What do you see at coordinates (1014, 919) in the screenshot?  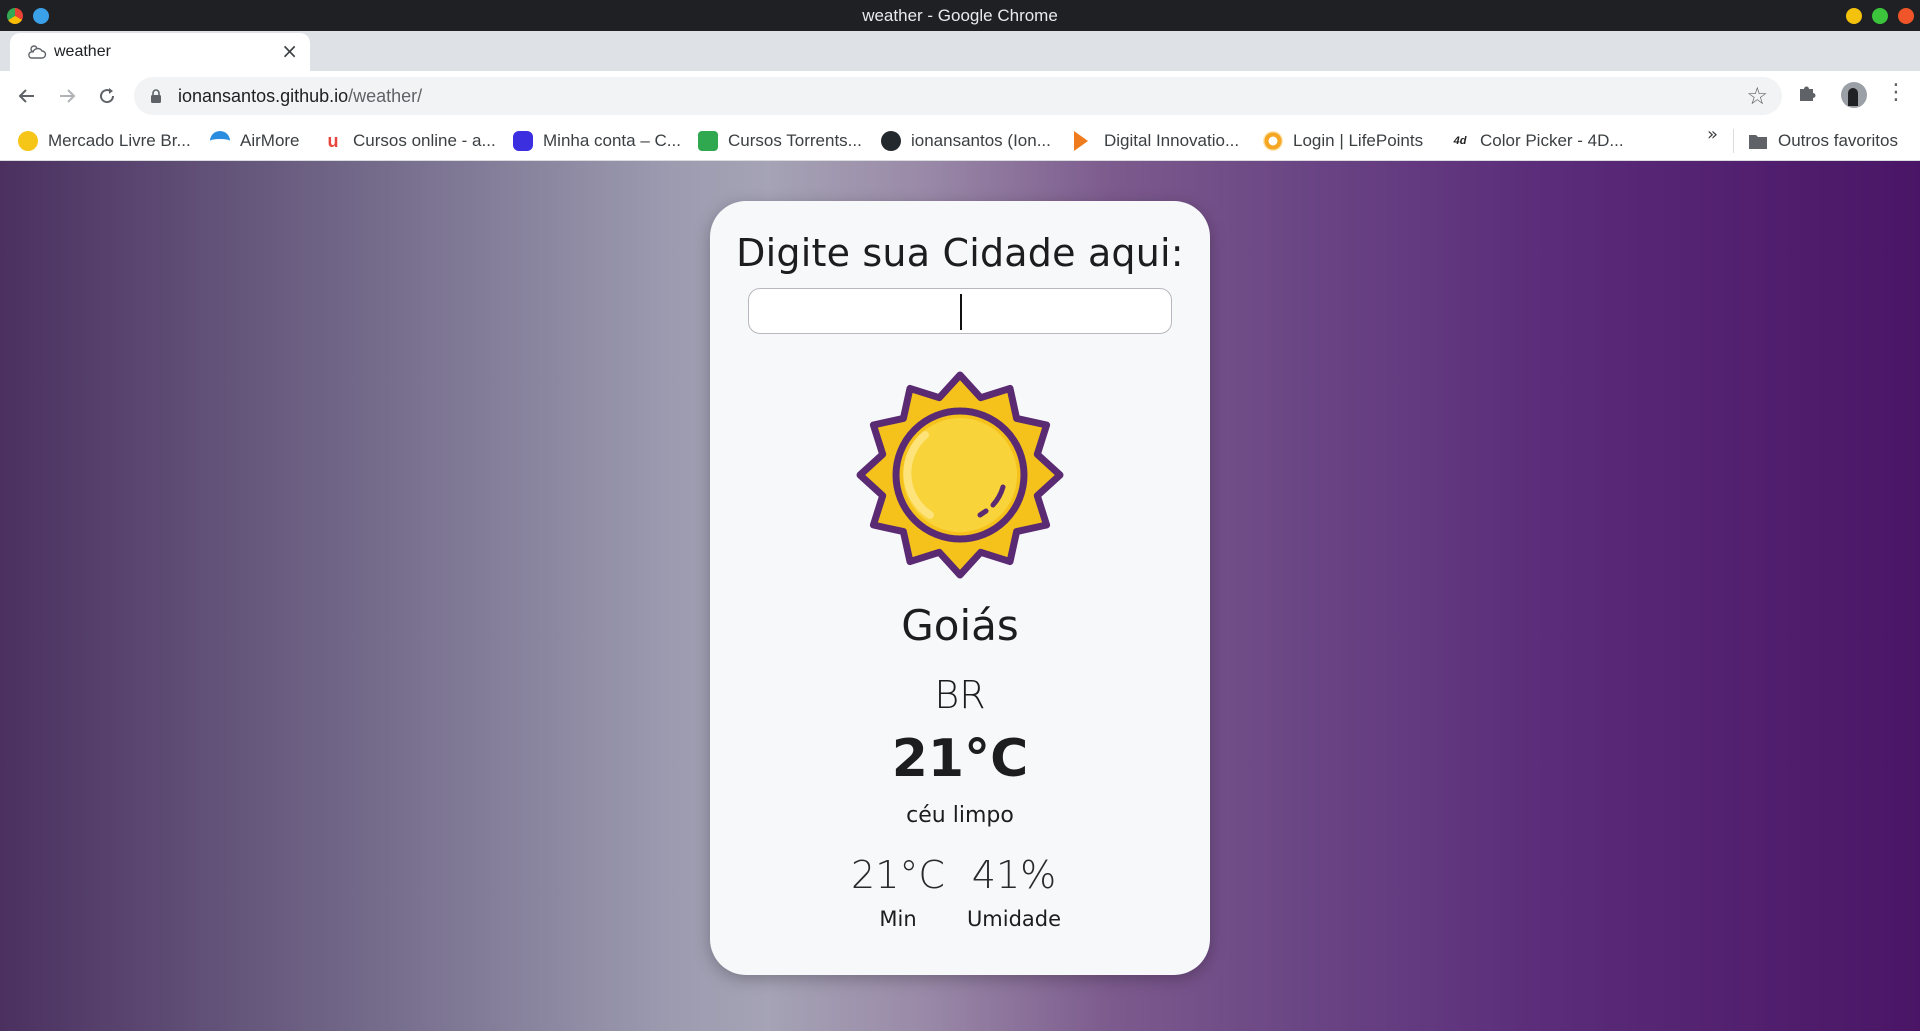 I see `humidity-label: Umidade` at bounding box center [1014, 919].